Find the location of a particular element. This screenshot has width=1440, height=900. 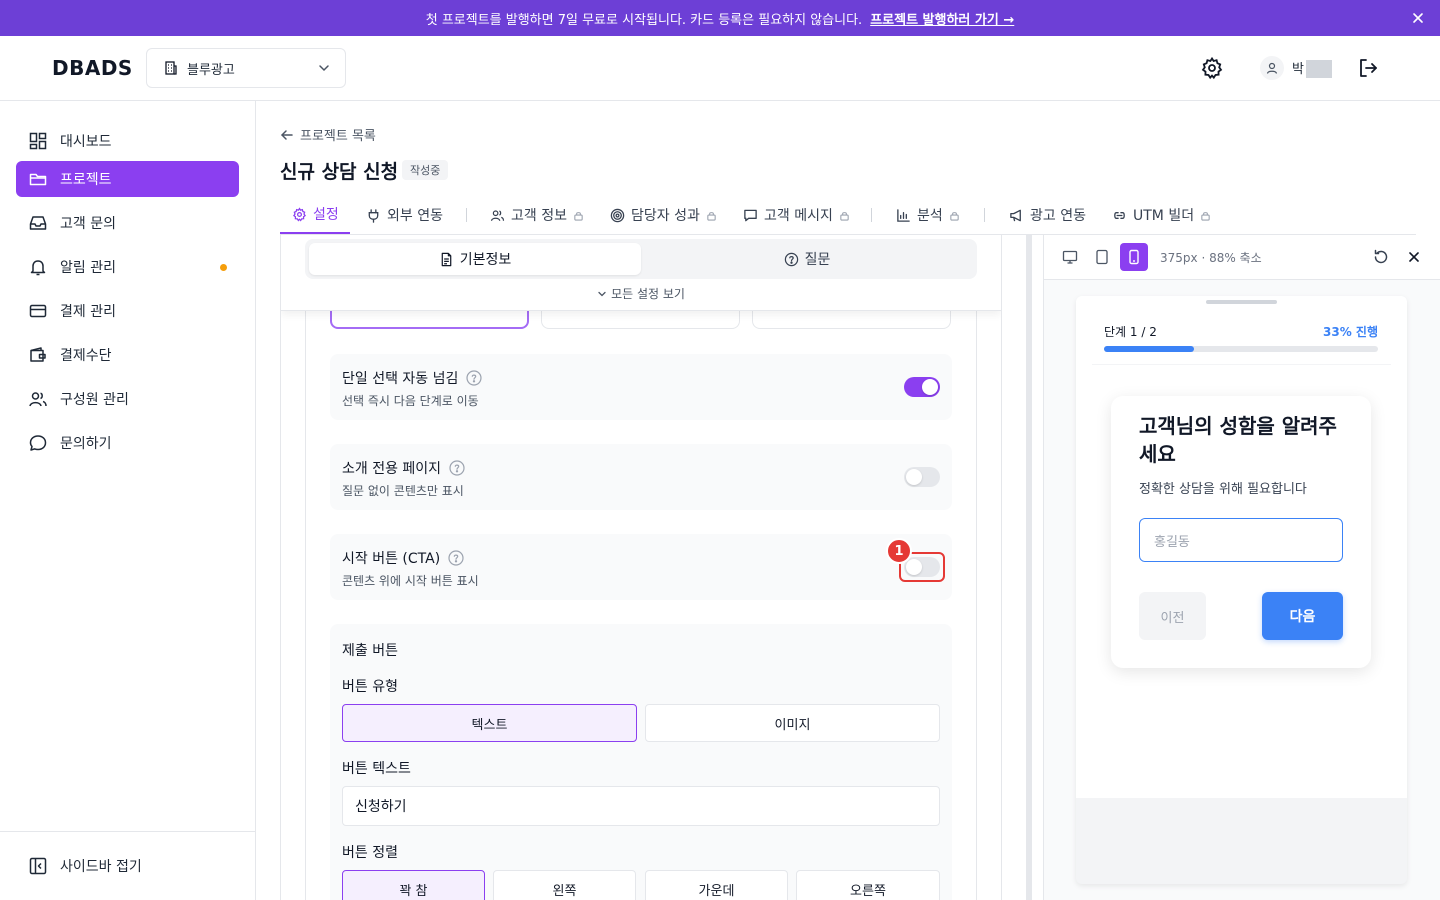

organization-select: 블루광고 is located at coordinates (246, 68).